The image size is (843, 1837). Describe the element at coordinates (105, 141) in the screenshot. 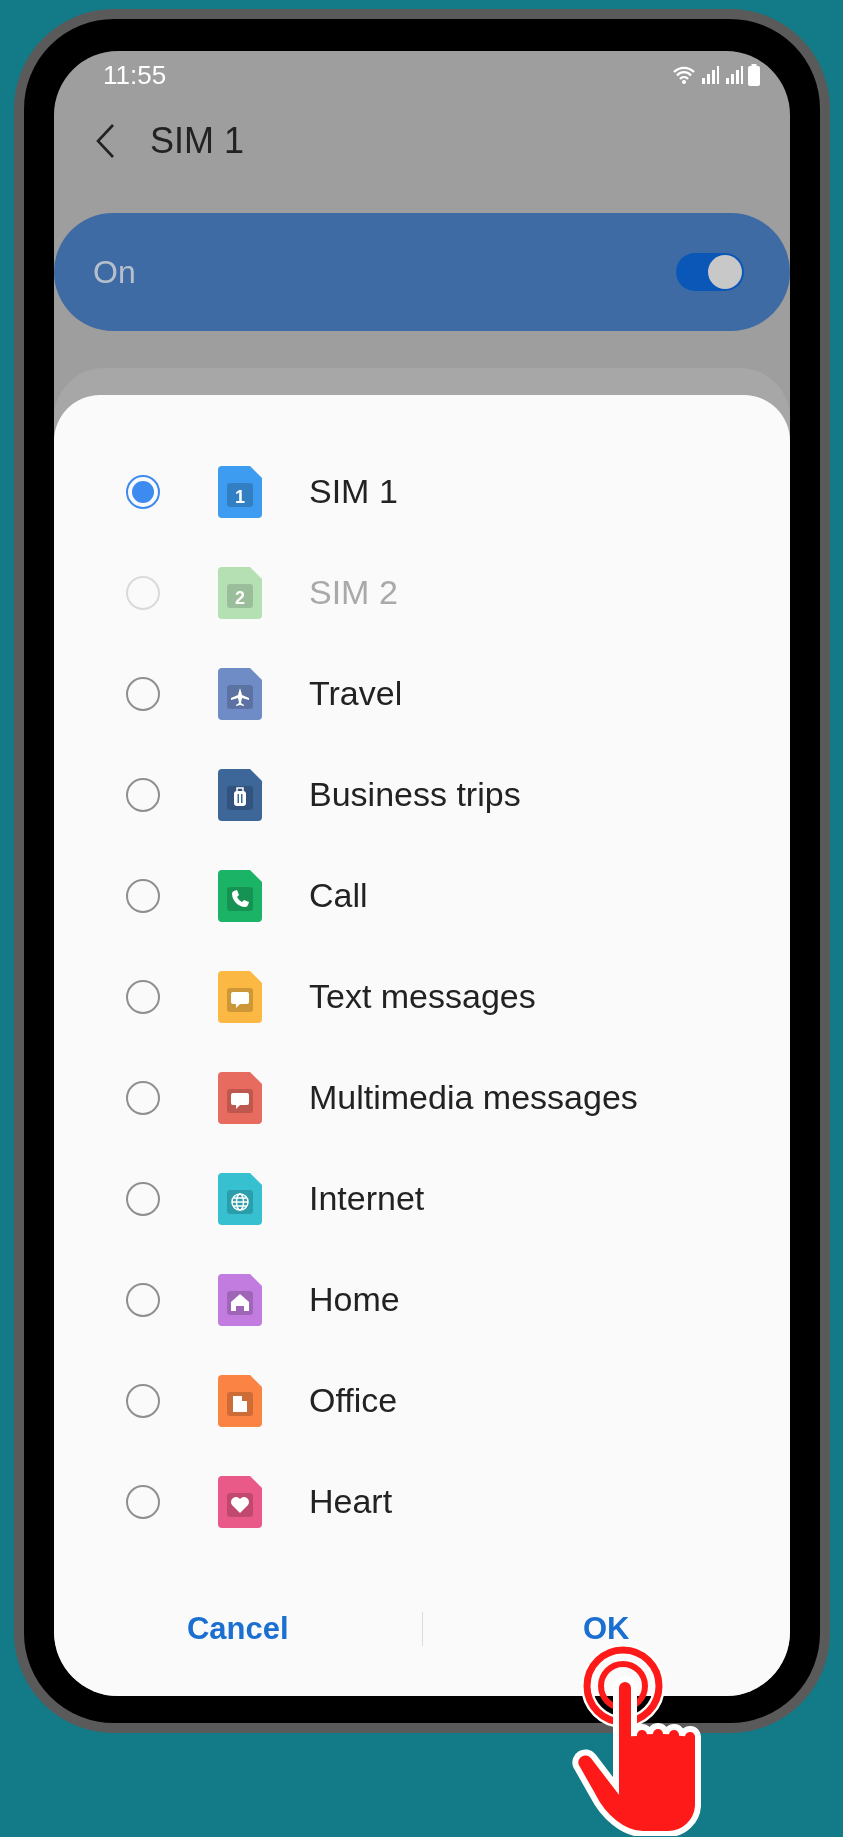

I see `back-icon` at that location.